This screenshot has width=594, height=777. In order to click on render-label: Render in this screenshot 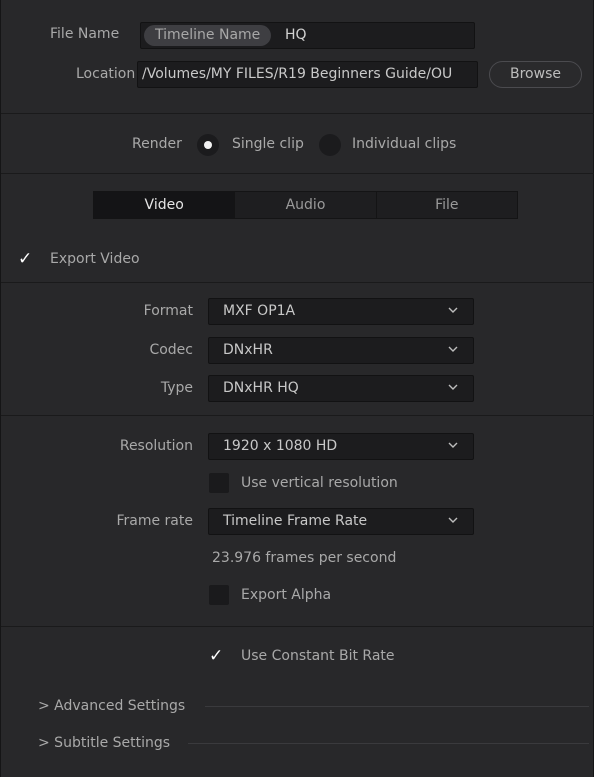, I will do `click(157, 144)`.